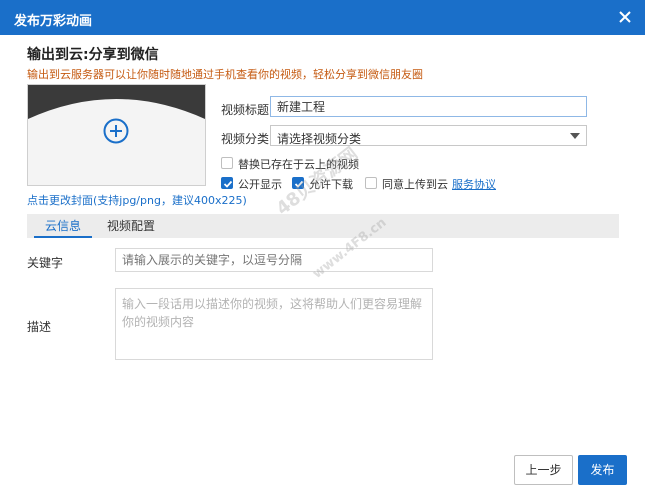 Image resolution: width=645 pixels, height=498 pixels. What do you see at coordinates (63, 226) in the screenshot?
I see `tab-cloud-info: 云信息` at bounding box center [63, 226].